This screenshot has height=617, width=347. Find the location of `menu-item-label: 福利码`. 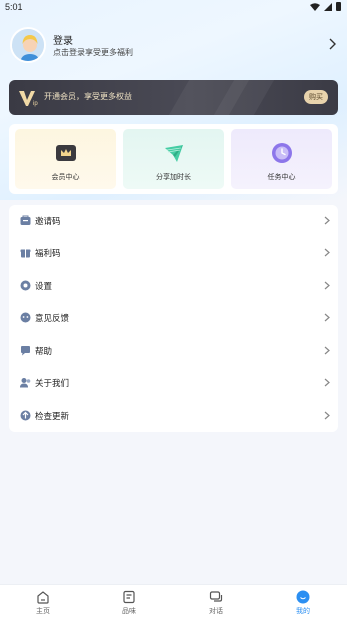

menu-item-label: 福利码 is located at coordinates (48, 254).